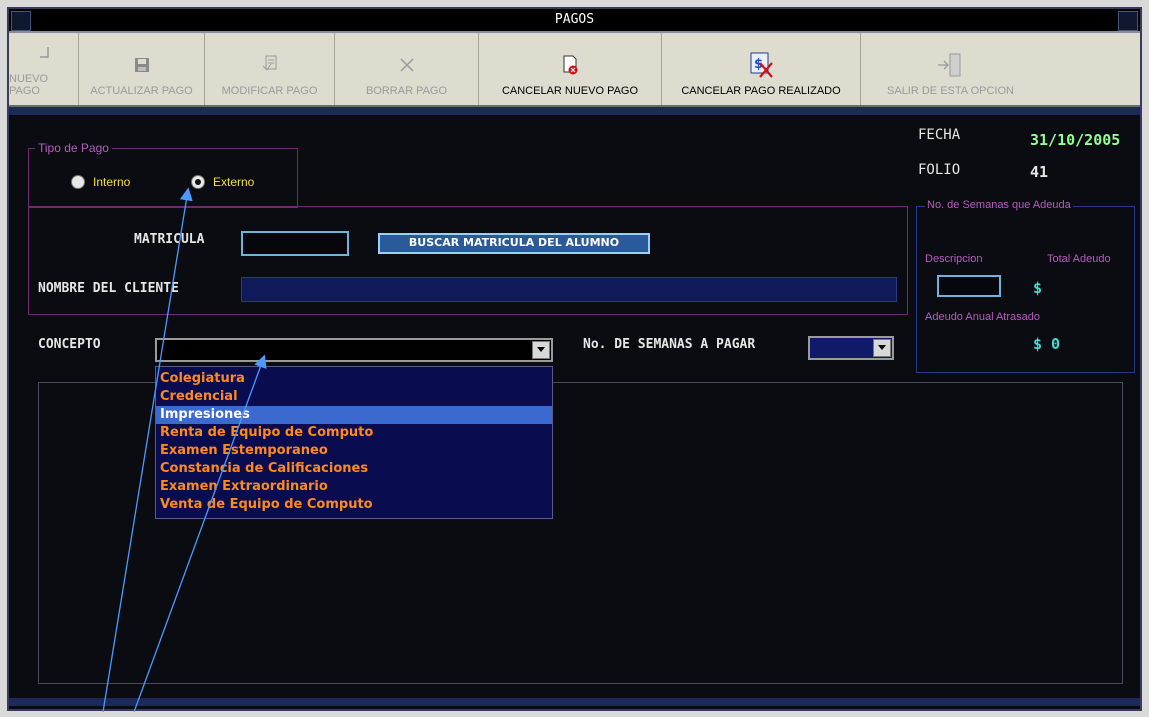 This screenshot has width=1149, height=717. What do you see at coordinates (354, 415) in the screenshot?
I see `list-item-selected: Impresiones` at bounding box center [354, 415].